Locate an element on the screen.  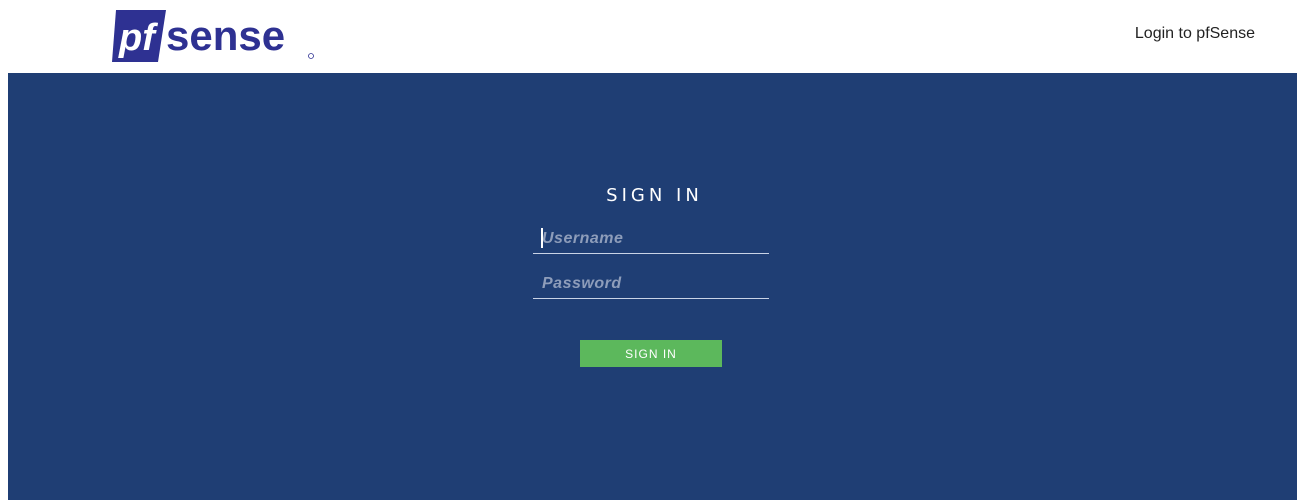
signin-heading: SIGN IN is located at coordinates (654, 195).